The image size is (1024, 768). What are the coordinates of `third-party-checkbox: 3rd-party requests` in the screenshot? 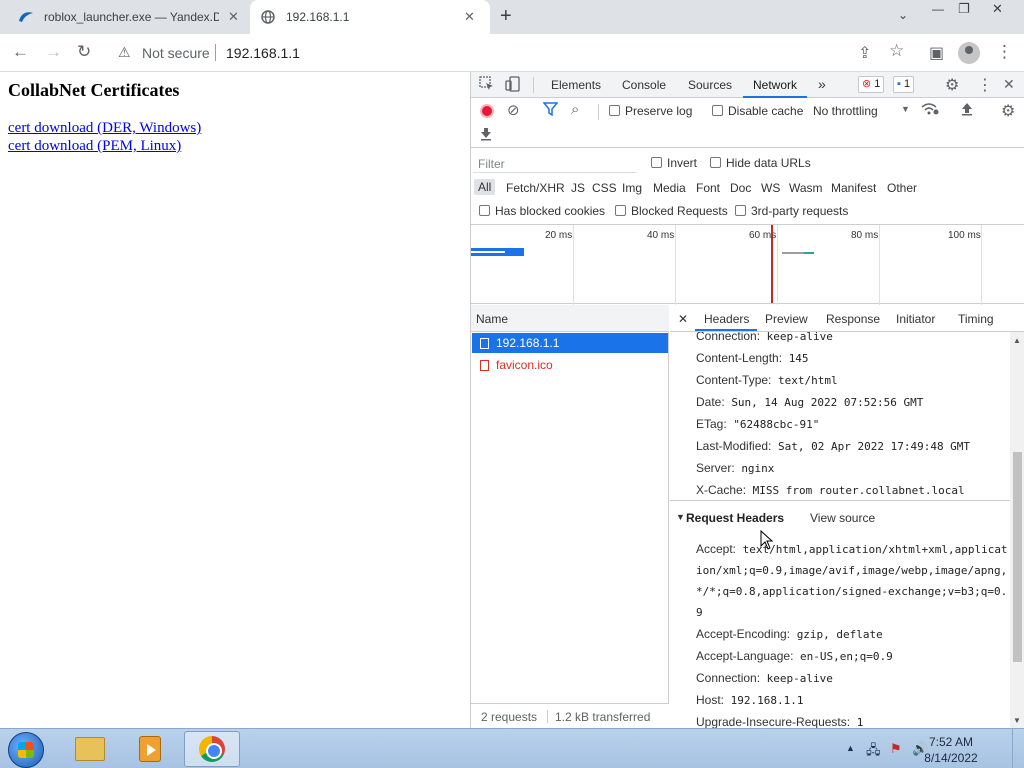 It's located at (791, 211).